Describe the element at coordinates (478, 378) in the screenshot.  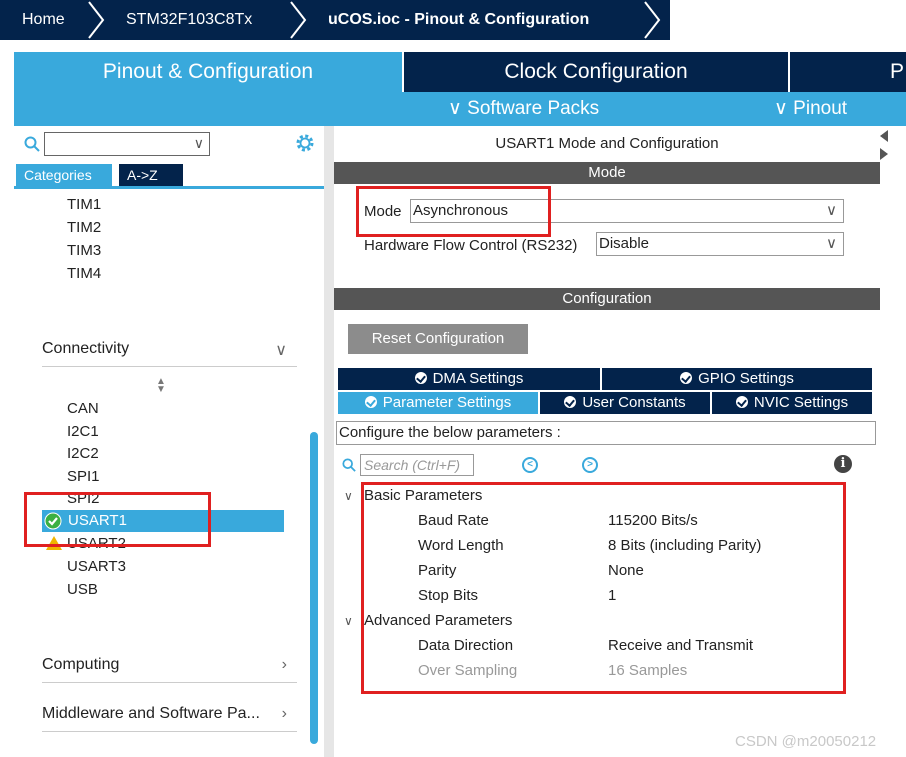
I see `tab-label: DMA Settings` at that location.